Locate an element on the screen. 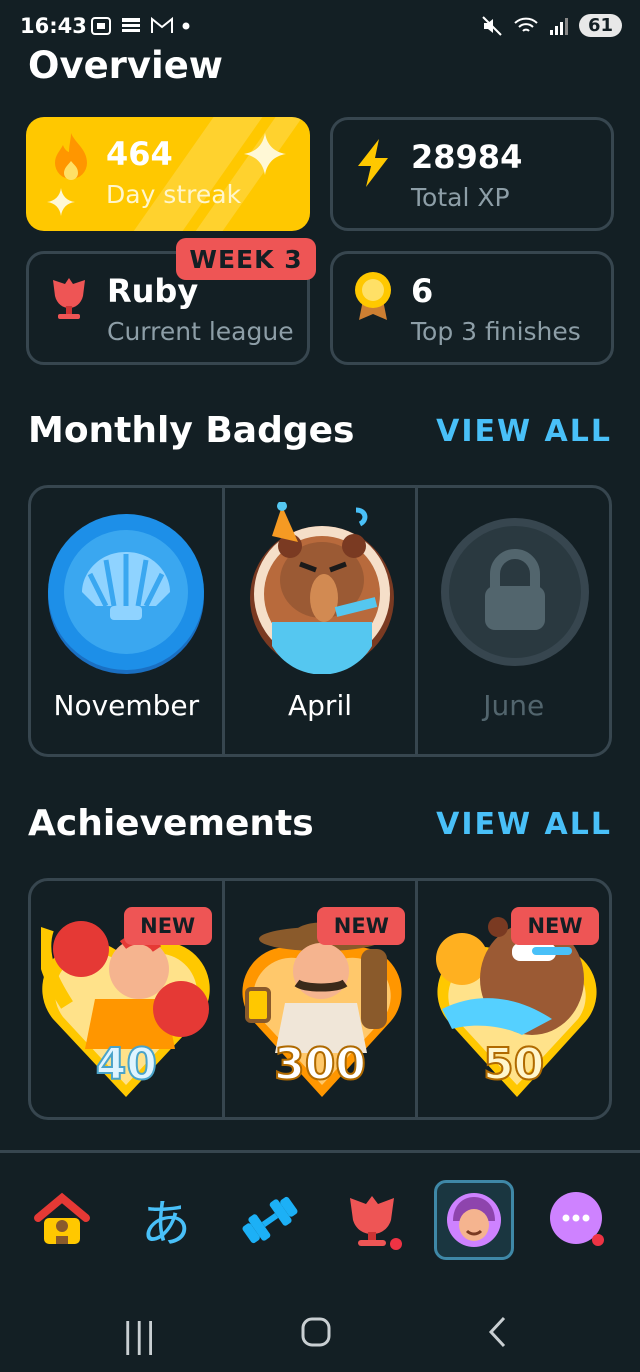 This screenshot has height=1372, width=640. wifi-icon is located at coordinates (526, 24).